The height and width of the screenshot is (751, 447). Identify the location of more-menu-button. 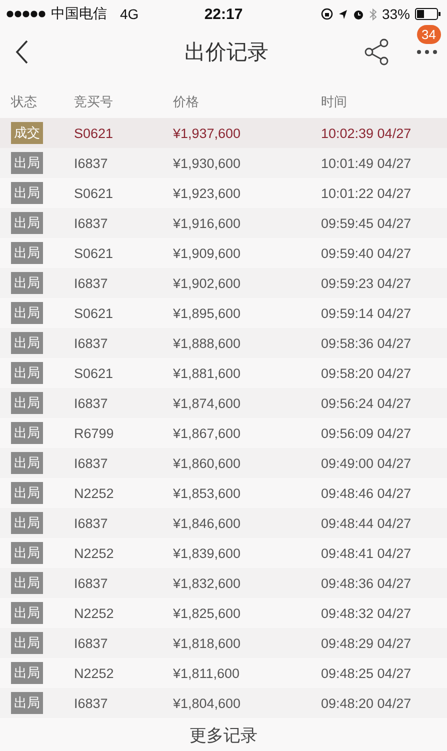
(427, 52).